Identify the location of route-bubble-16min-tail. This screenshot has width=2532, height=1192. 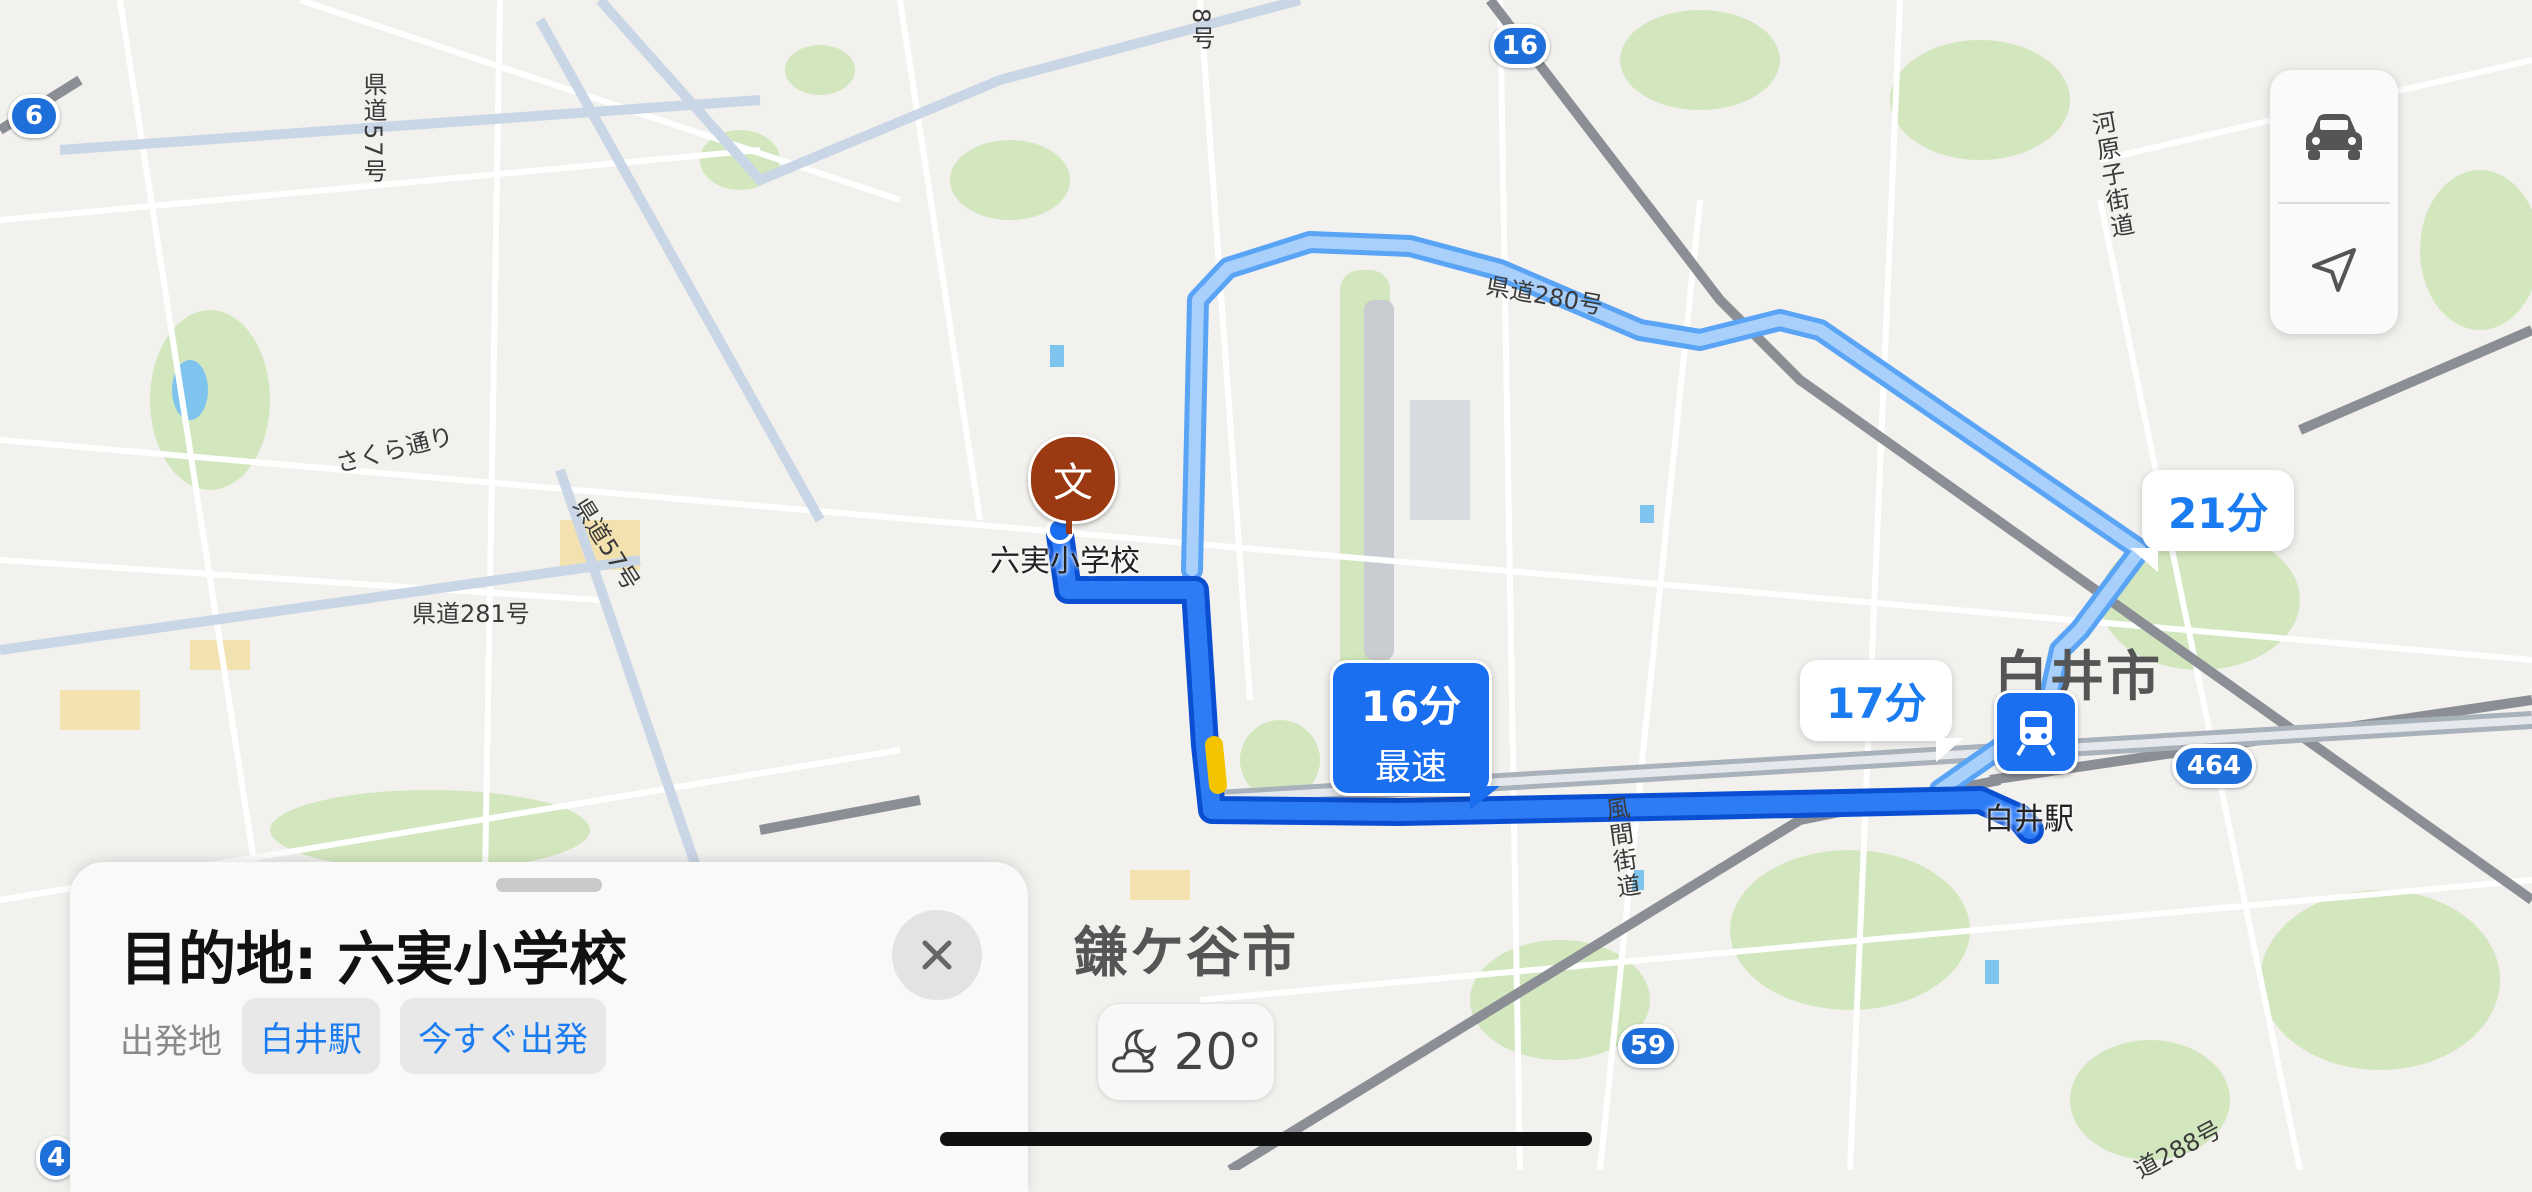
(1485, 798).